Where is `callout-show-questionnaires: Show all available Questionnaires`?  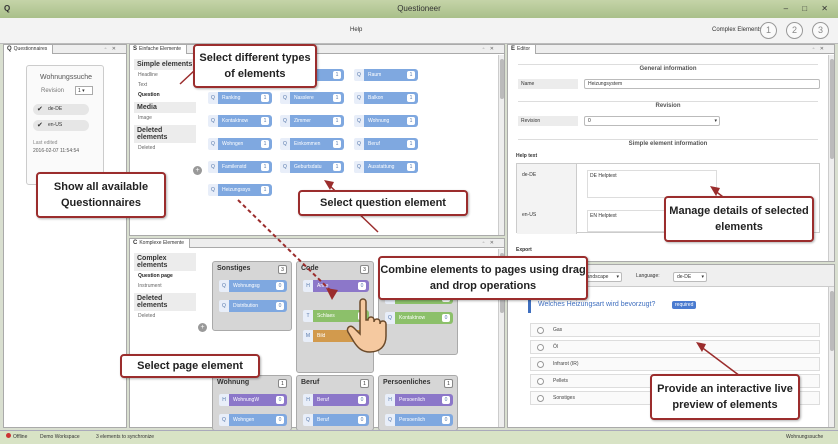
callout-show-questionnaires: Show all available Questionnaires is located at coordinates (101, 195).